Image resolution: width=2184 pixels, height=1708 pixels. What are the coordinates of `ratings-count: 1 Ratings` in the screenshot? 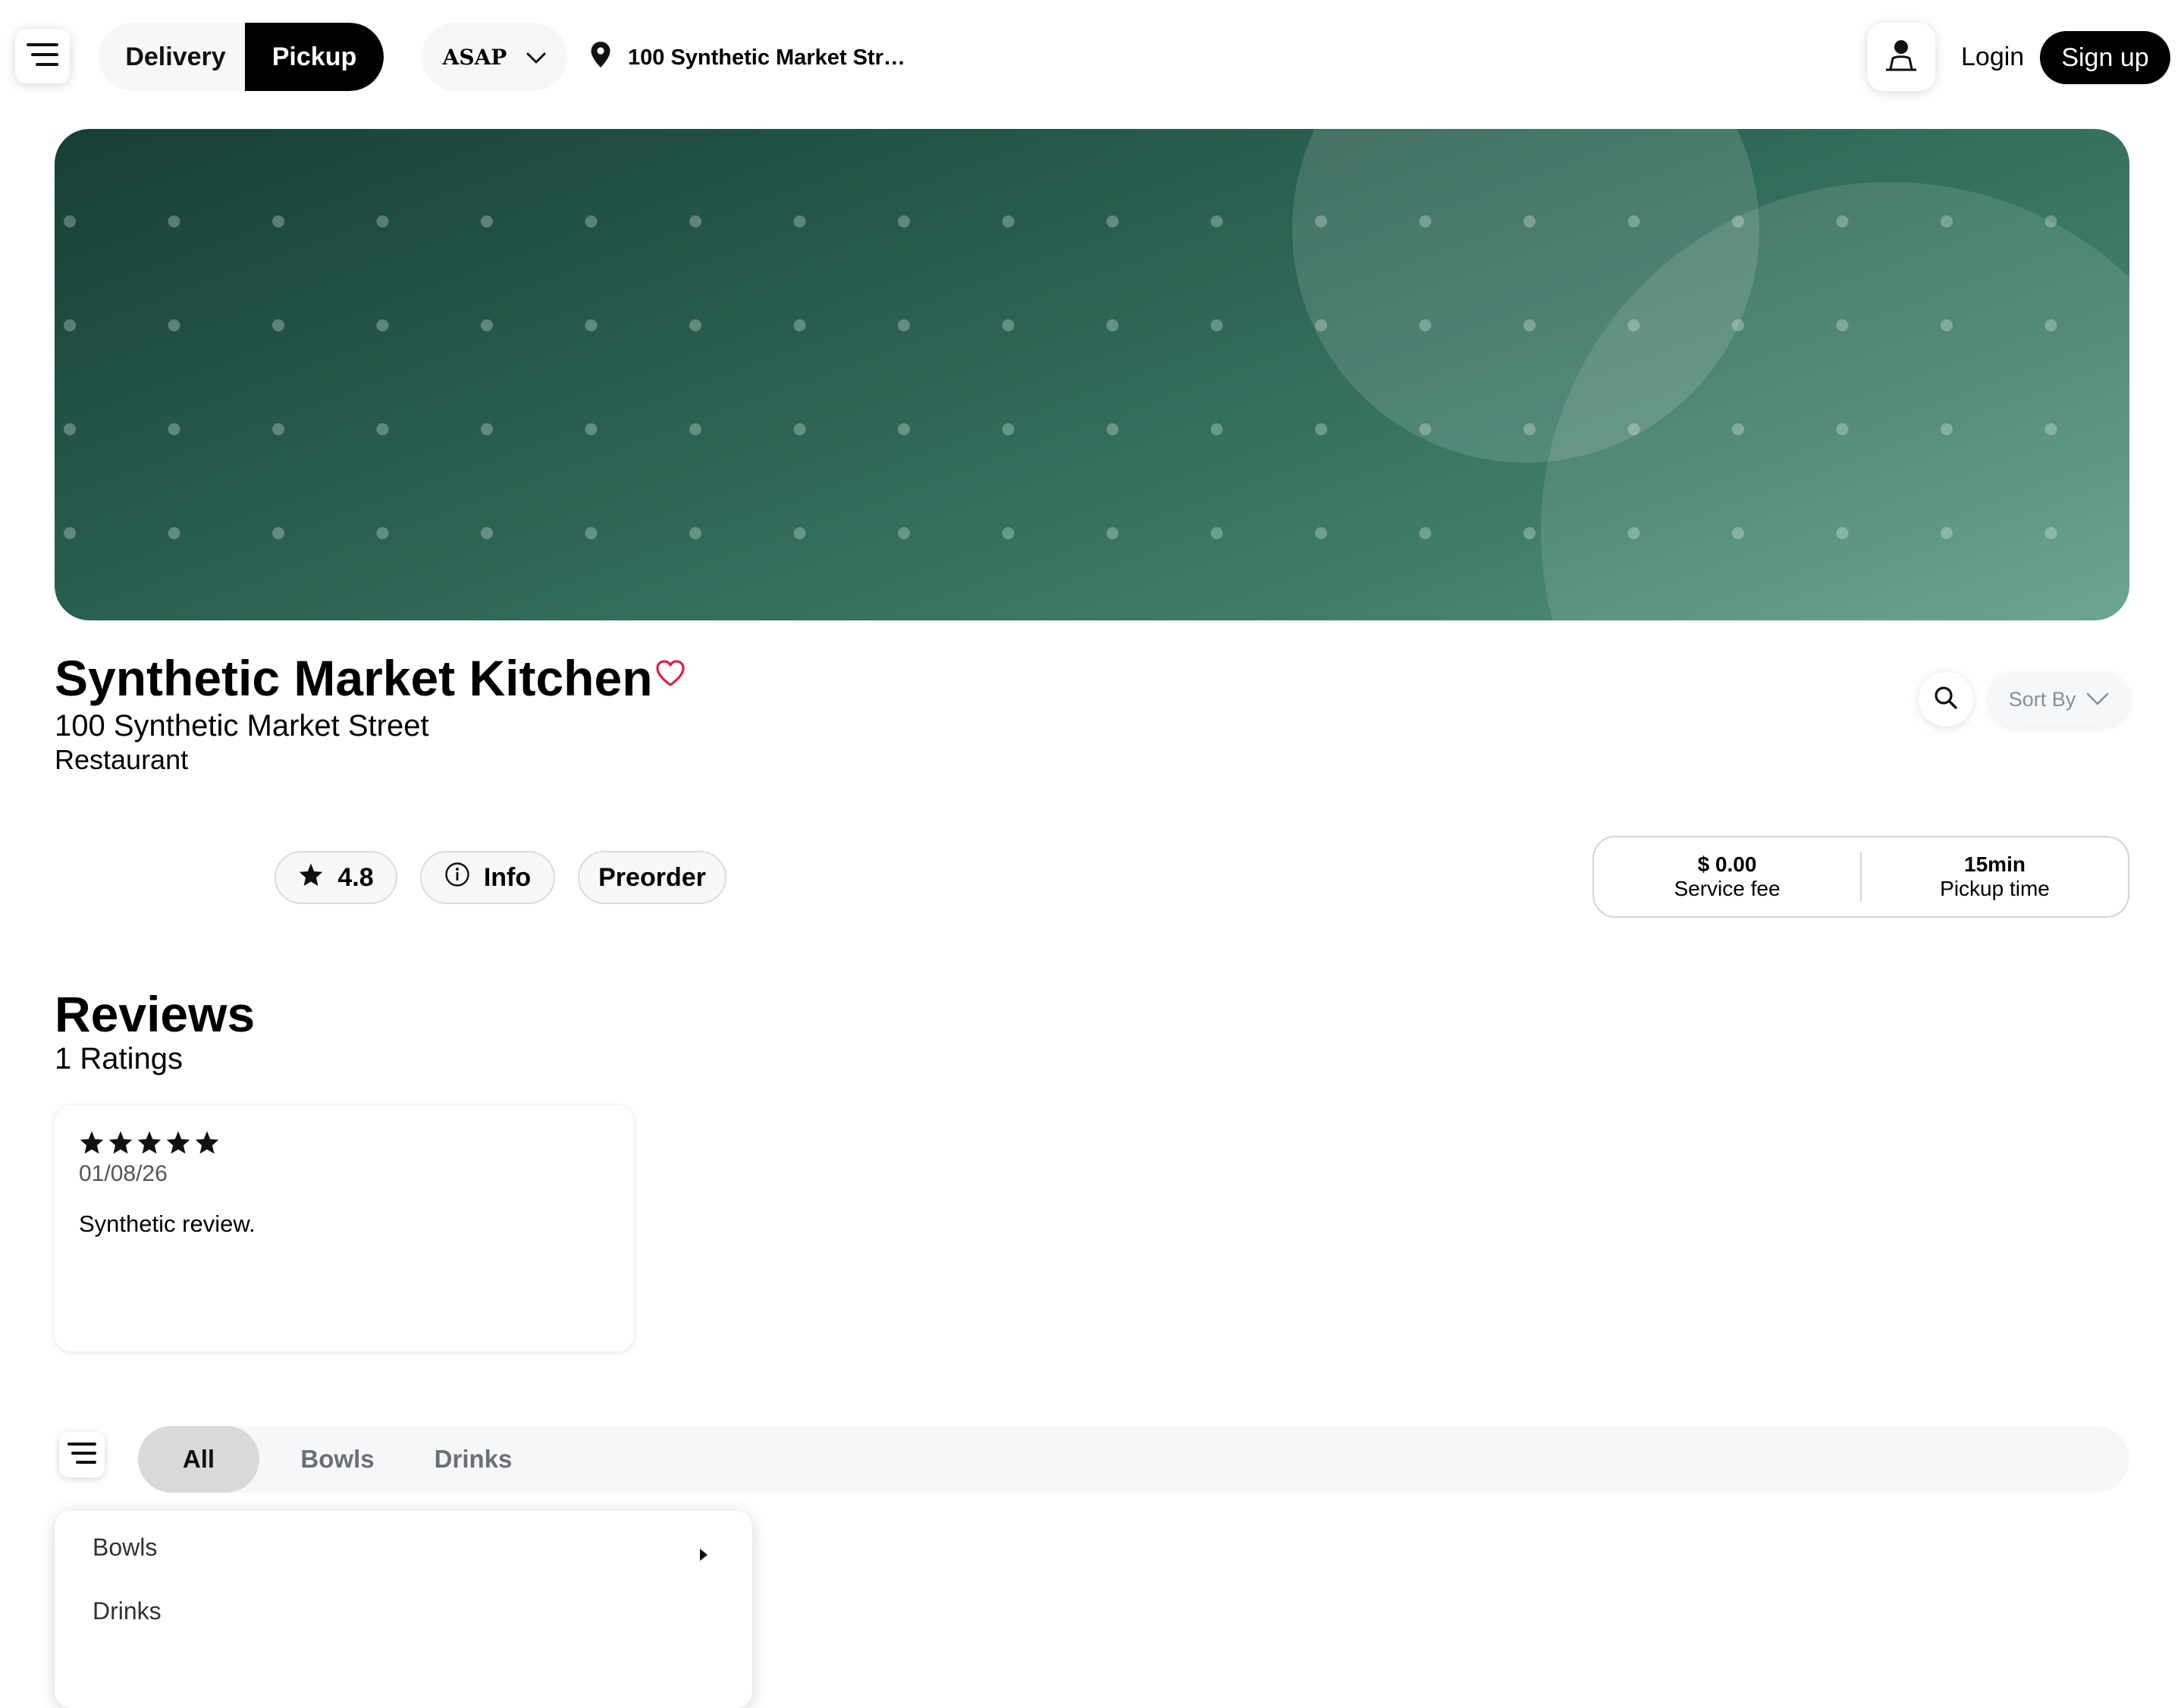 It's located at (119, 1058).